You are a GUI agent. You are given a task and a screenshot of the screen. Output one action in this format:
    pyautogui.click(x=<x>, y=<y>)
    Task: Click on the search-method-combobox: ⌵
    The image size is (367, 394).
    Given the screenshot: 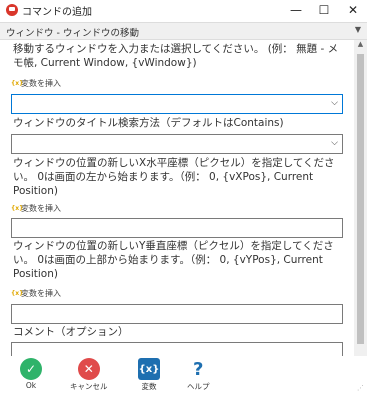 What is the action you would take?
    pyautogui.click(x=177, y=144)
    